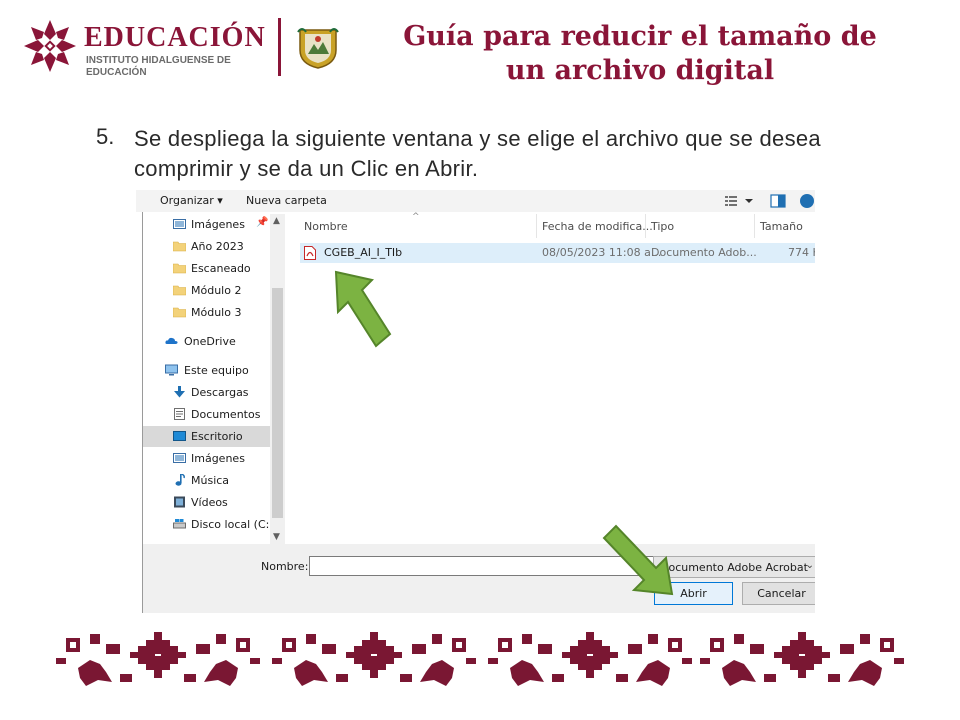 This screenshot has height=720, width=960. What do you see at coordinates (171, 340) in the screenshot?
I see `cloud-icon` at bounding box center [171, 340].